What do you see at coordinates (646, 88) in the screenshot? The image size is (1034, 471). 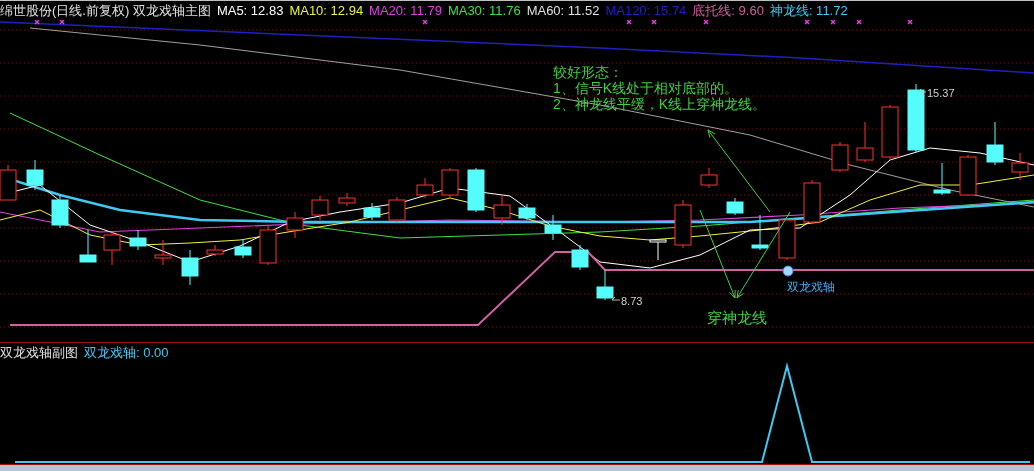 I see `annotation-text: 1、信号K线处于相对底部的。` at bounding box center [646, 88].